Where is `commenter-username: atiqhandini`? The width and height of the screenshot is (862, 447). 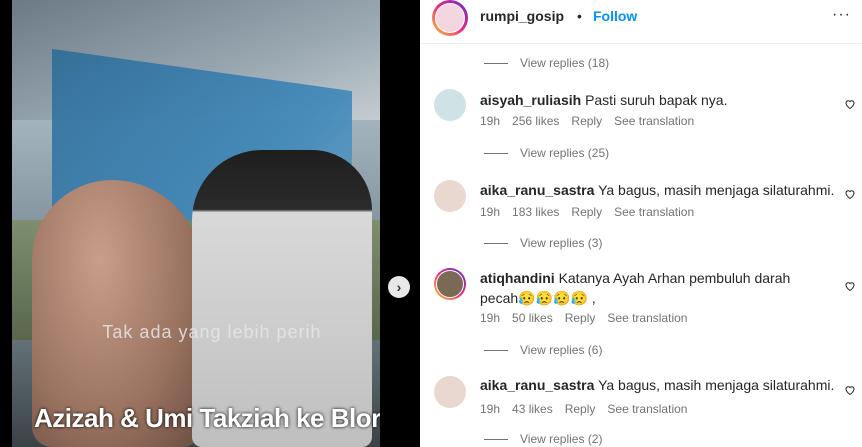
commenter-username: atiqhandini is located at coordinates (517, 278).